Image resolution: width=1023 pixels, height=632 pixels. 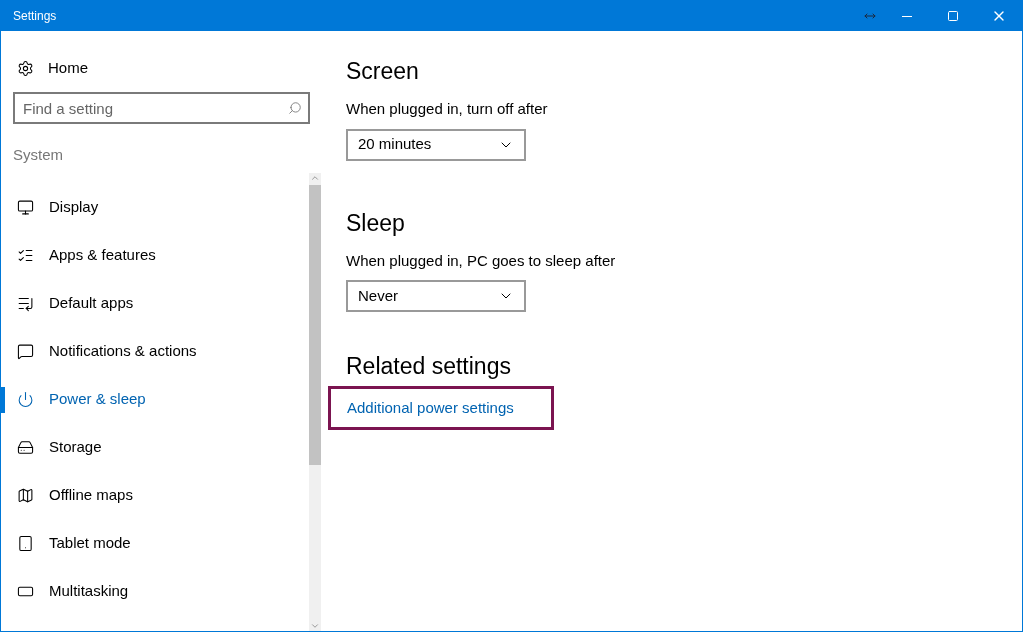 What do you see at coordinates (73, 399) in the screenshot?
I see `sidebar-item: Power & sleep` at bounding box center [73, 399].